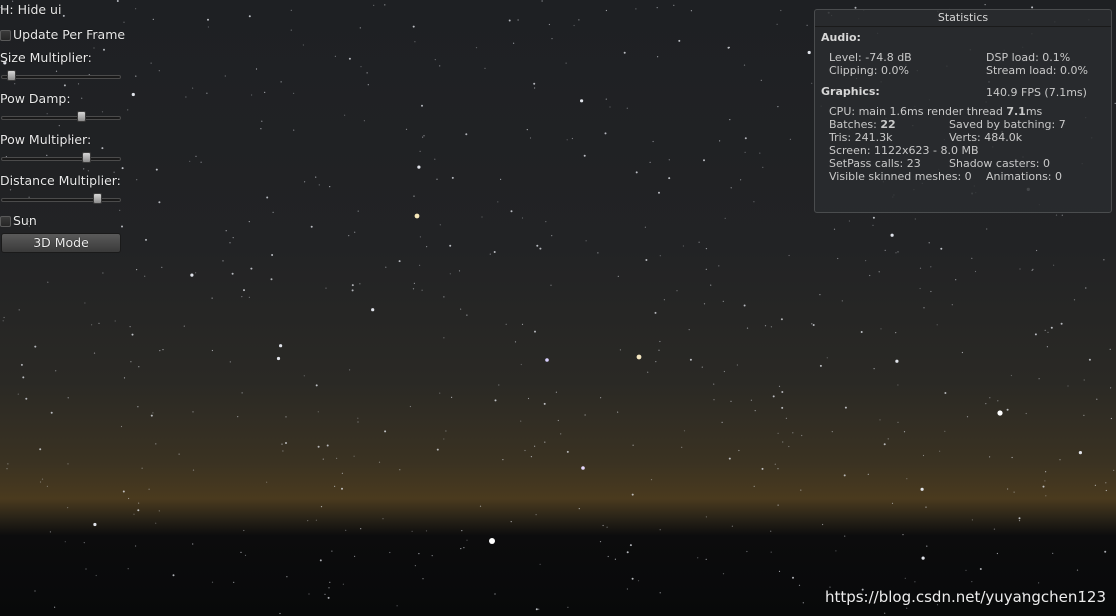 Image resolution: width=1116 pixels, height=616 pixels. Describe the element at coordinates (862, 124) in the screenshot. I see `batches: Batches: 22` at that location.